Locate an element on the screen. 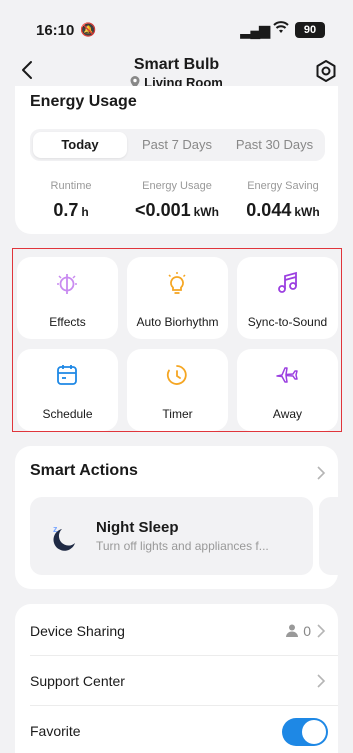 Image resolution: width=353 pixels, height=753 pixels. scene-card-next is located at coordinates (328, 536).